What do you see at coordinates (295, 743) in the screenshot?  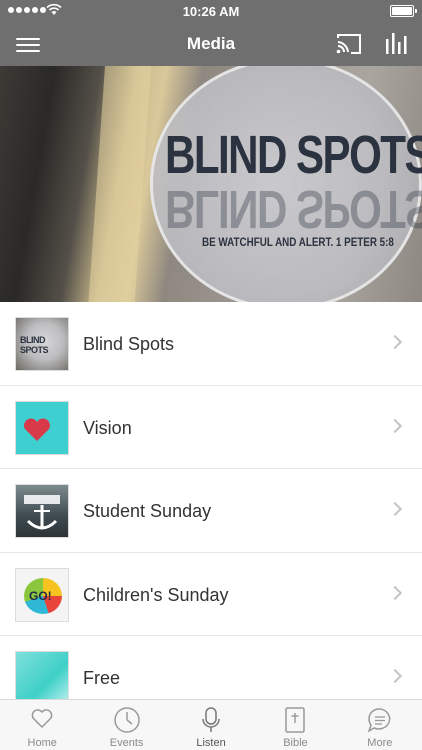 I see `tab-label: Bible` at bounding box center [295, 743].